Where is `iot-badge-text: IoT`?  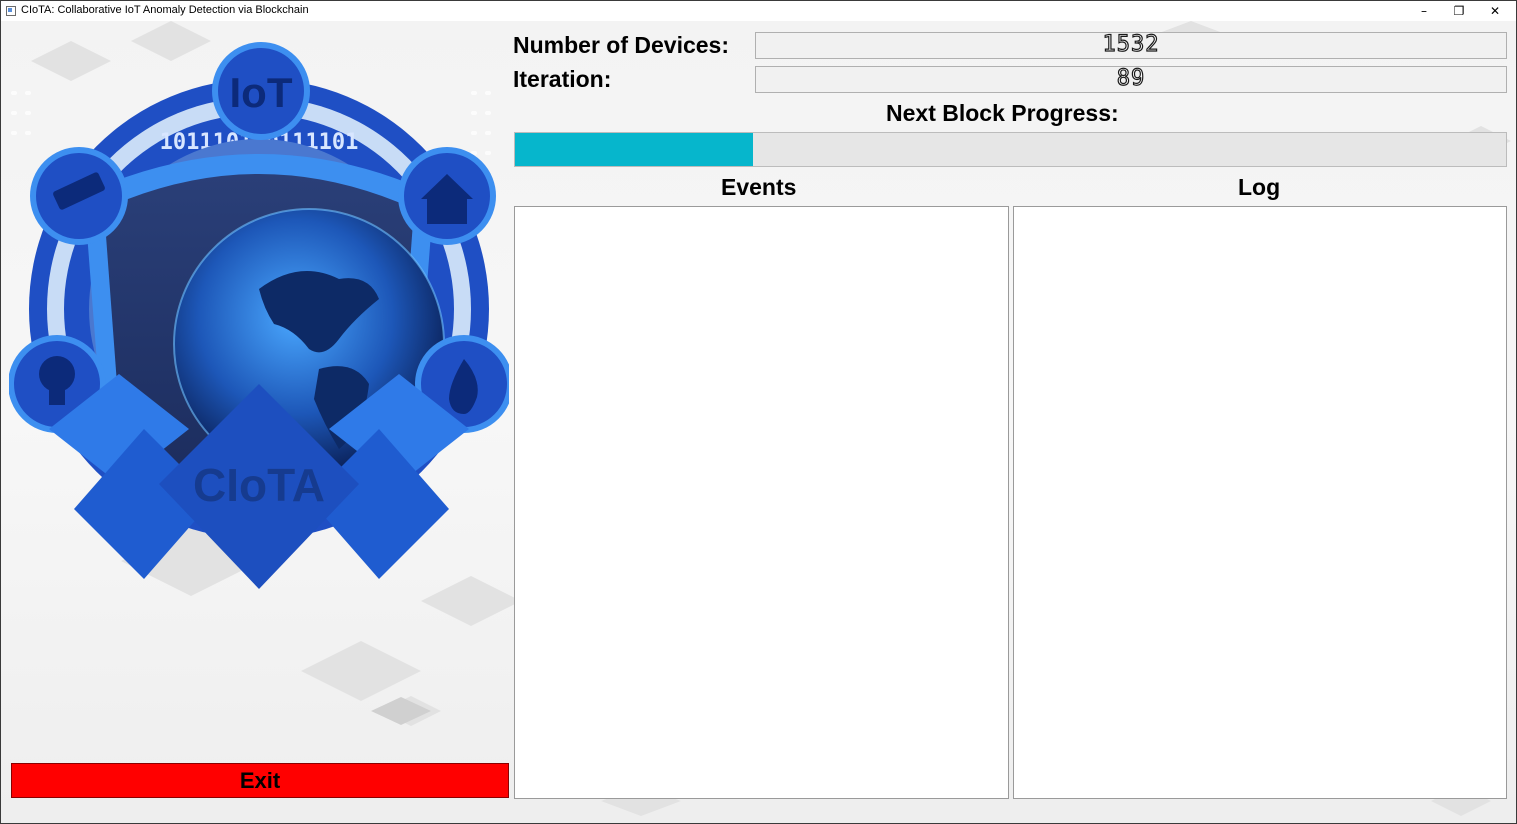 iot-badge-text: IoT is located at coordinates (261, 92).